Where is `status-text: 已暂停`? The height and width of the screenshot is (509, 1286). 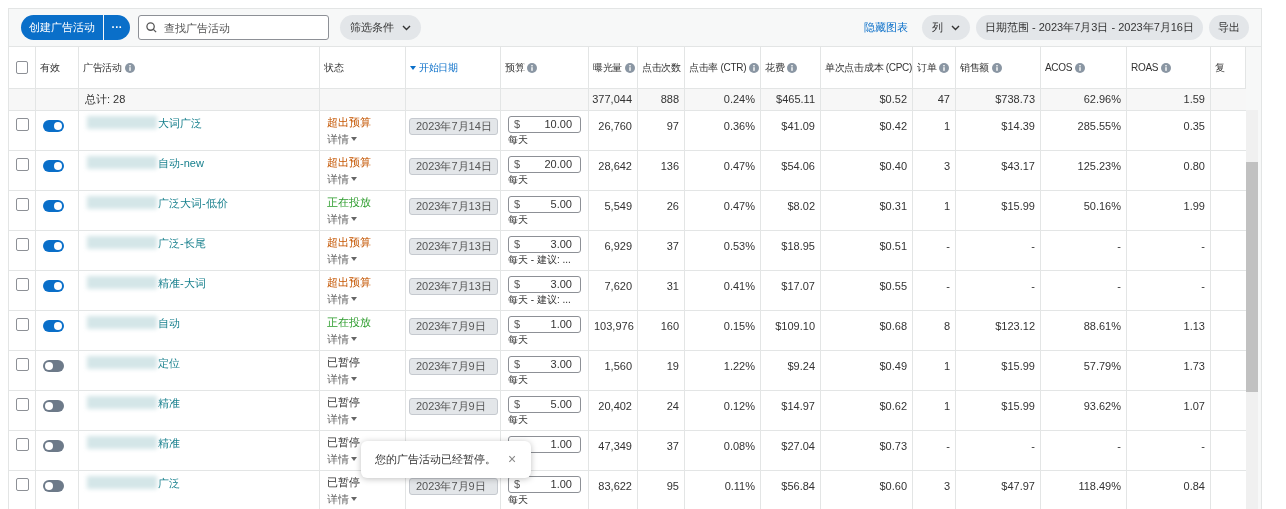 status-text: 已暂停 is located at coordinates (343, 402).